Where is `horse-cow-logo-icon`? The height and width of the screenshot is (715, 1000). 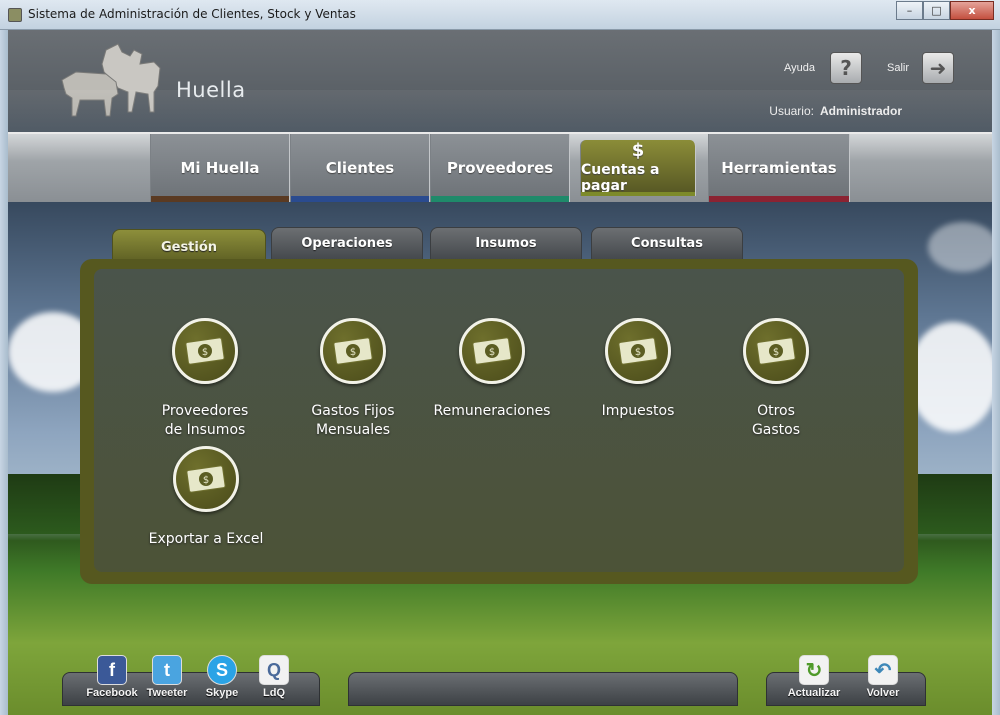 horse-cow-logo-icon is located at coordinates (111, 80).